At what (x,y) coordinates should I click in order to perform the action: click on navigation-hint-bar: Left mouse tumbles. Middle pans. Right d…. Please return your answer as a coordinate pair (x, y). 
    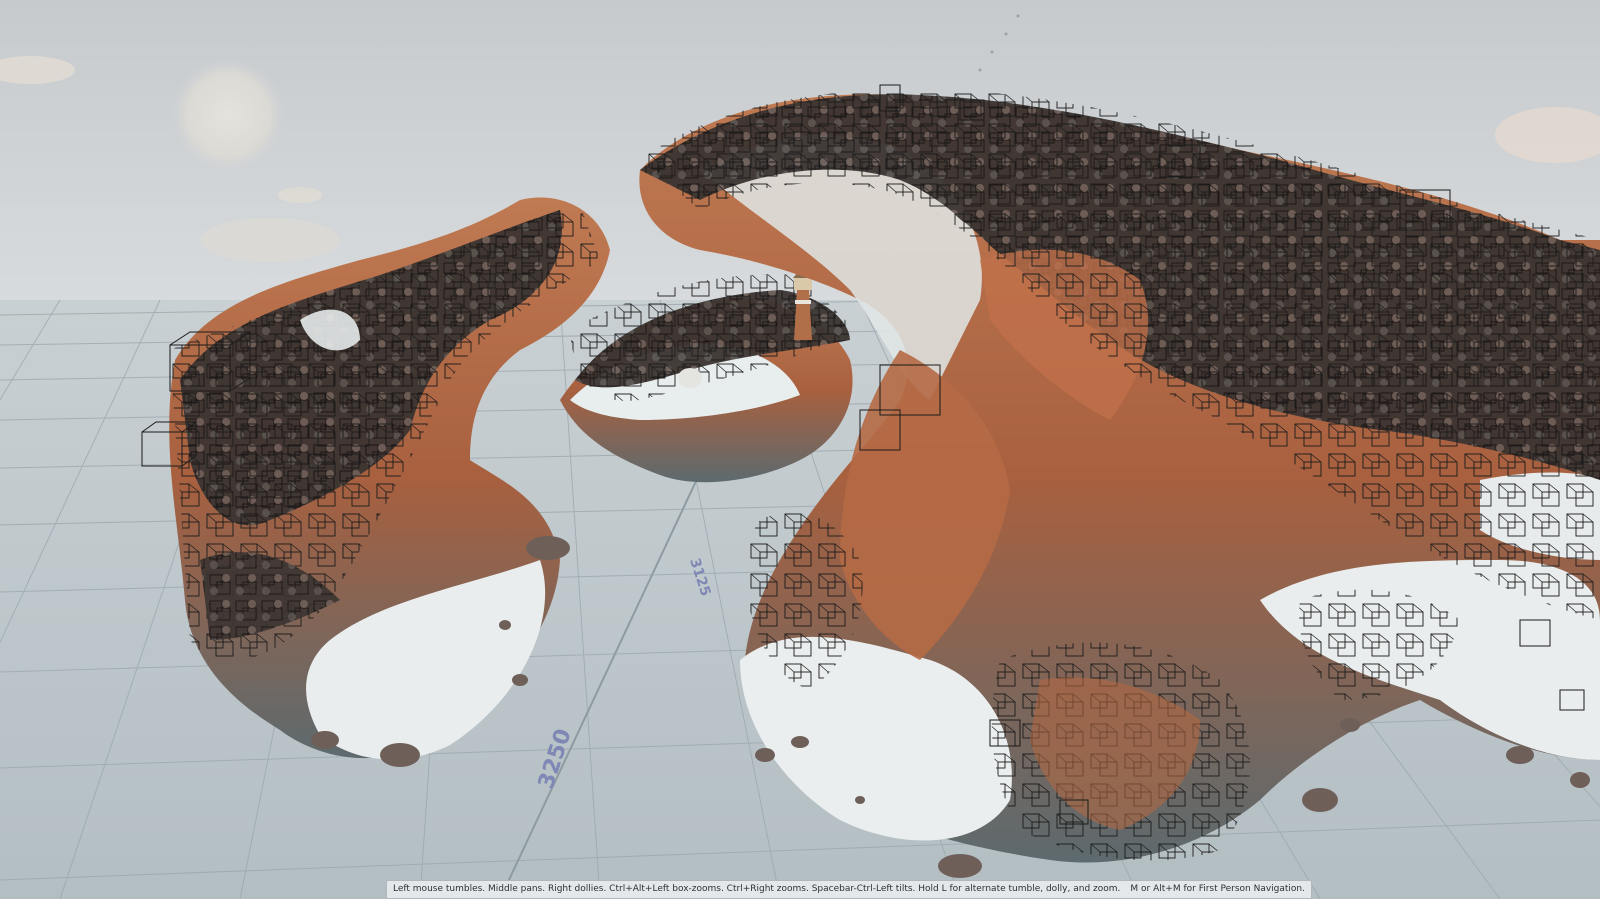
    Looking at the image, I should click on (849, 889).